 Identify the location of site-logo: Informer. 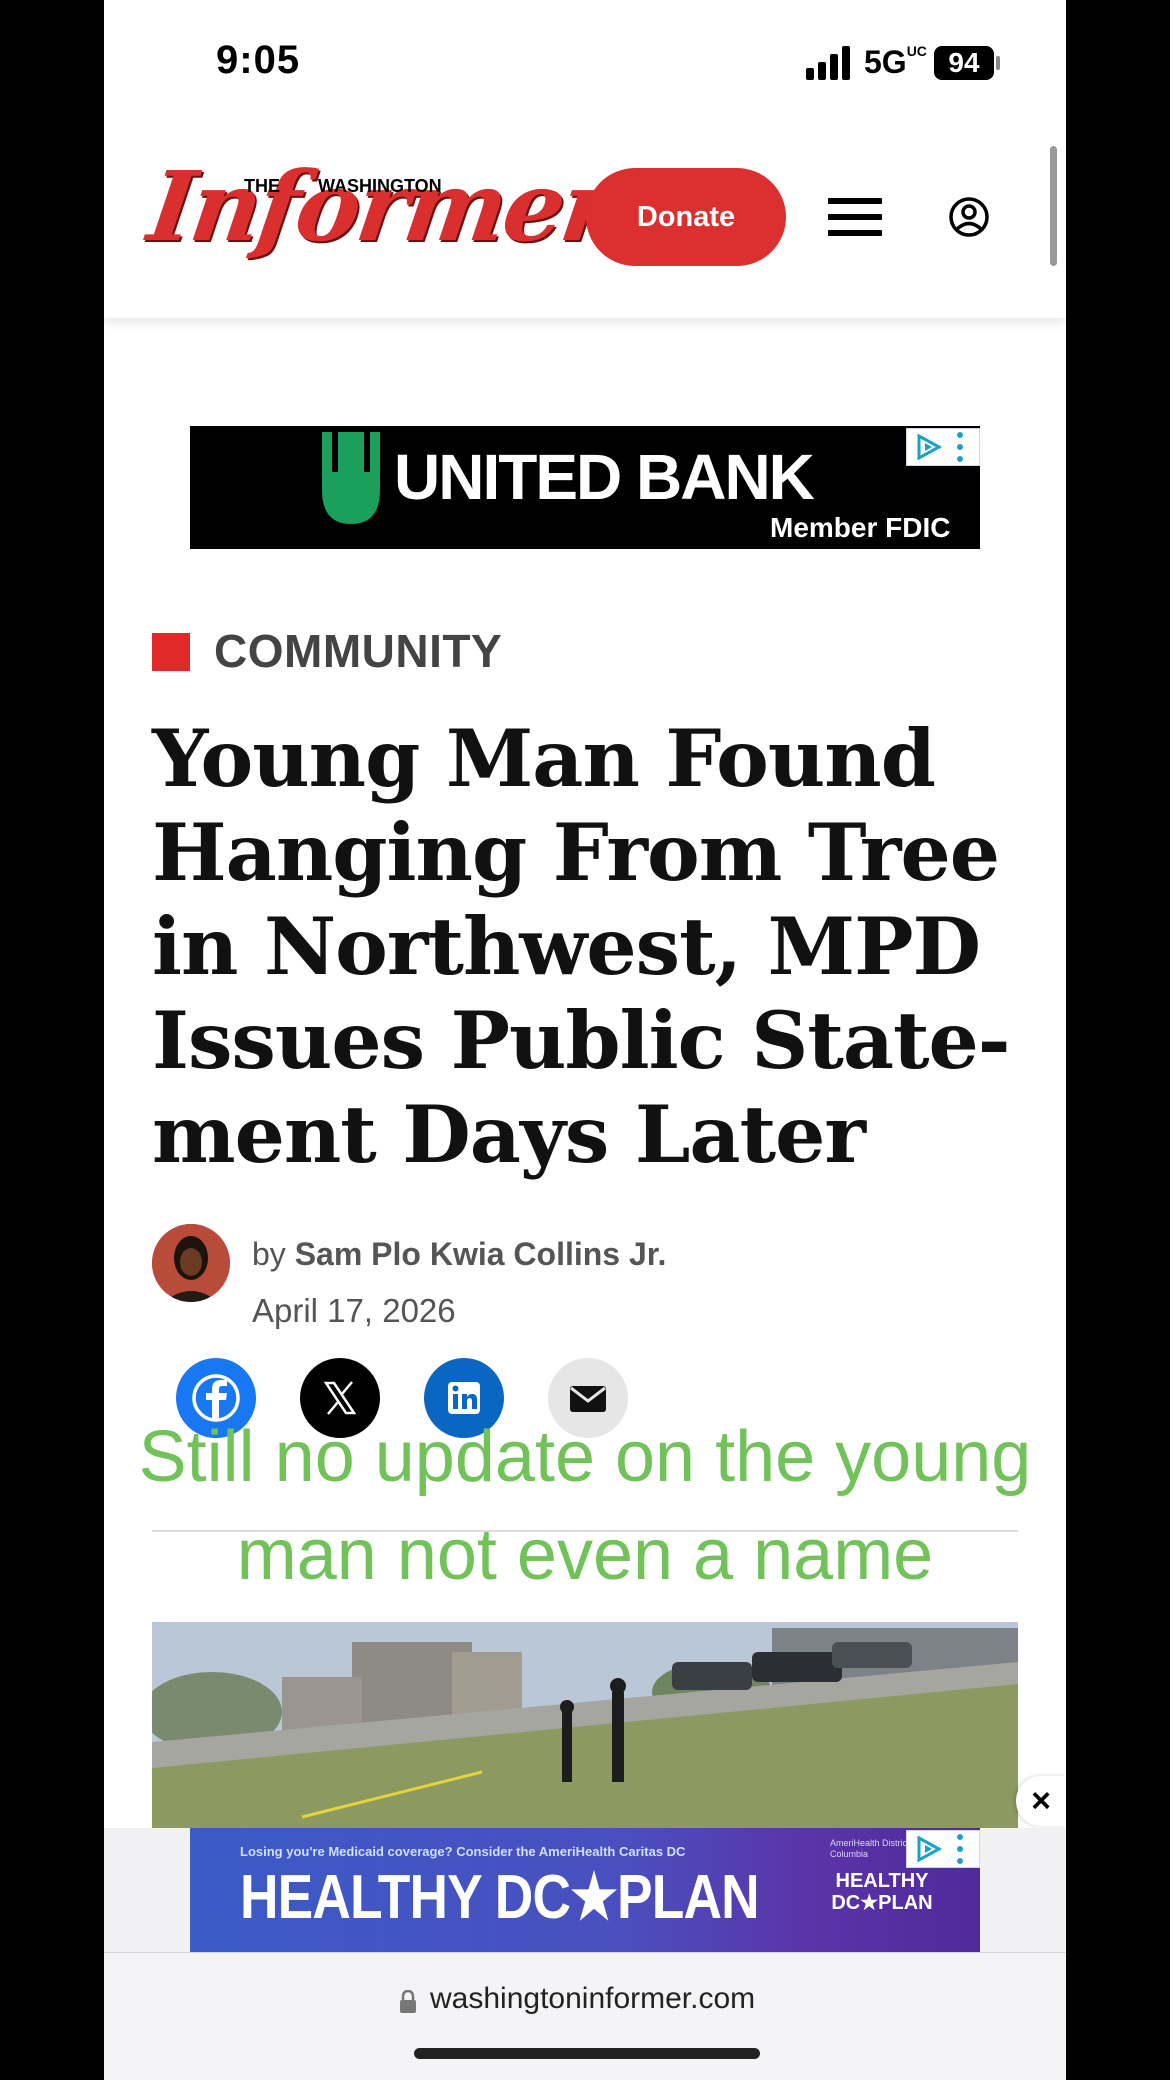
(380, 206).